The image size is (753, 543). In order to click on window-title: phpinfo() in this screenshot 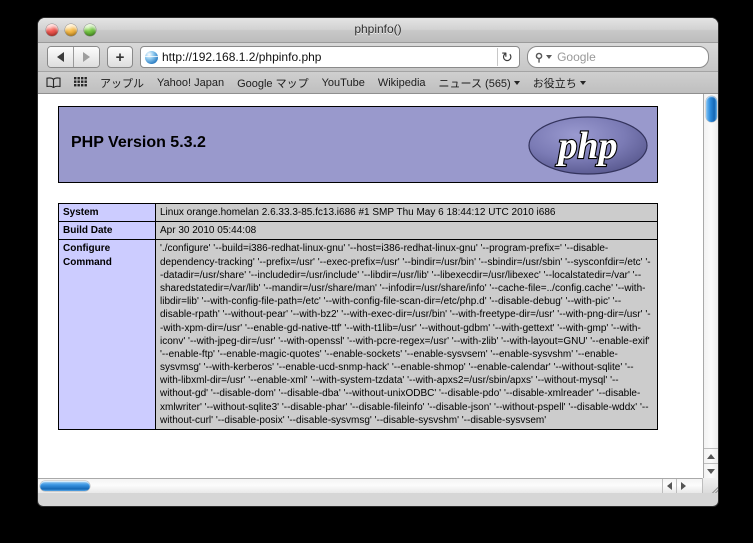, I will do `click(378, 29)`.